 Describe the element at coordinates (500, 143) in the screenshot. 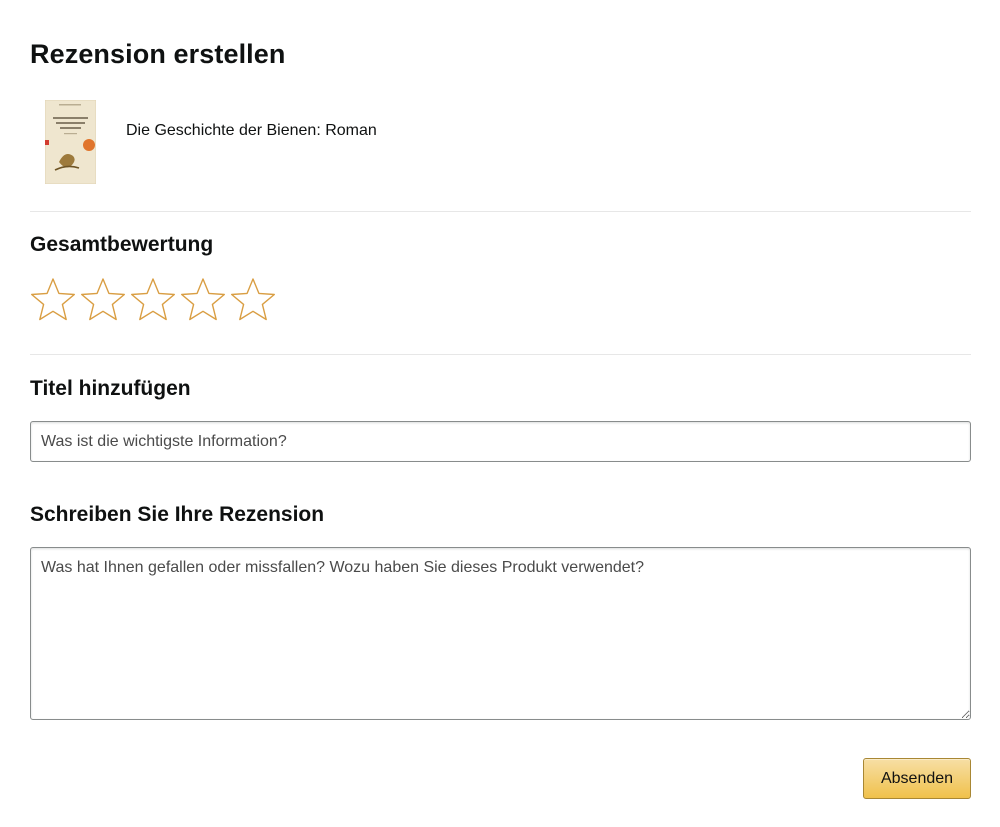

I see `product-summary: Die Geschichte der Bienen: Roman` at that location.